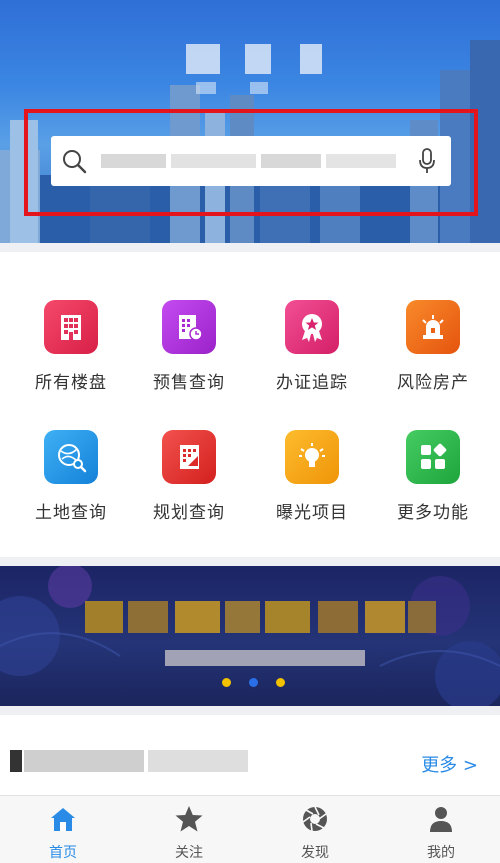 This screenshot has width=500, height=863. What do you see at coordinates (433, 383) in the screenshot?
I see `feature-label: 风险房产` at bounding box center [433, 383].